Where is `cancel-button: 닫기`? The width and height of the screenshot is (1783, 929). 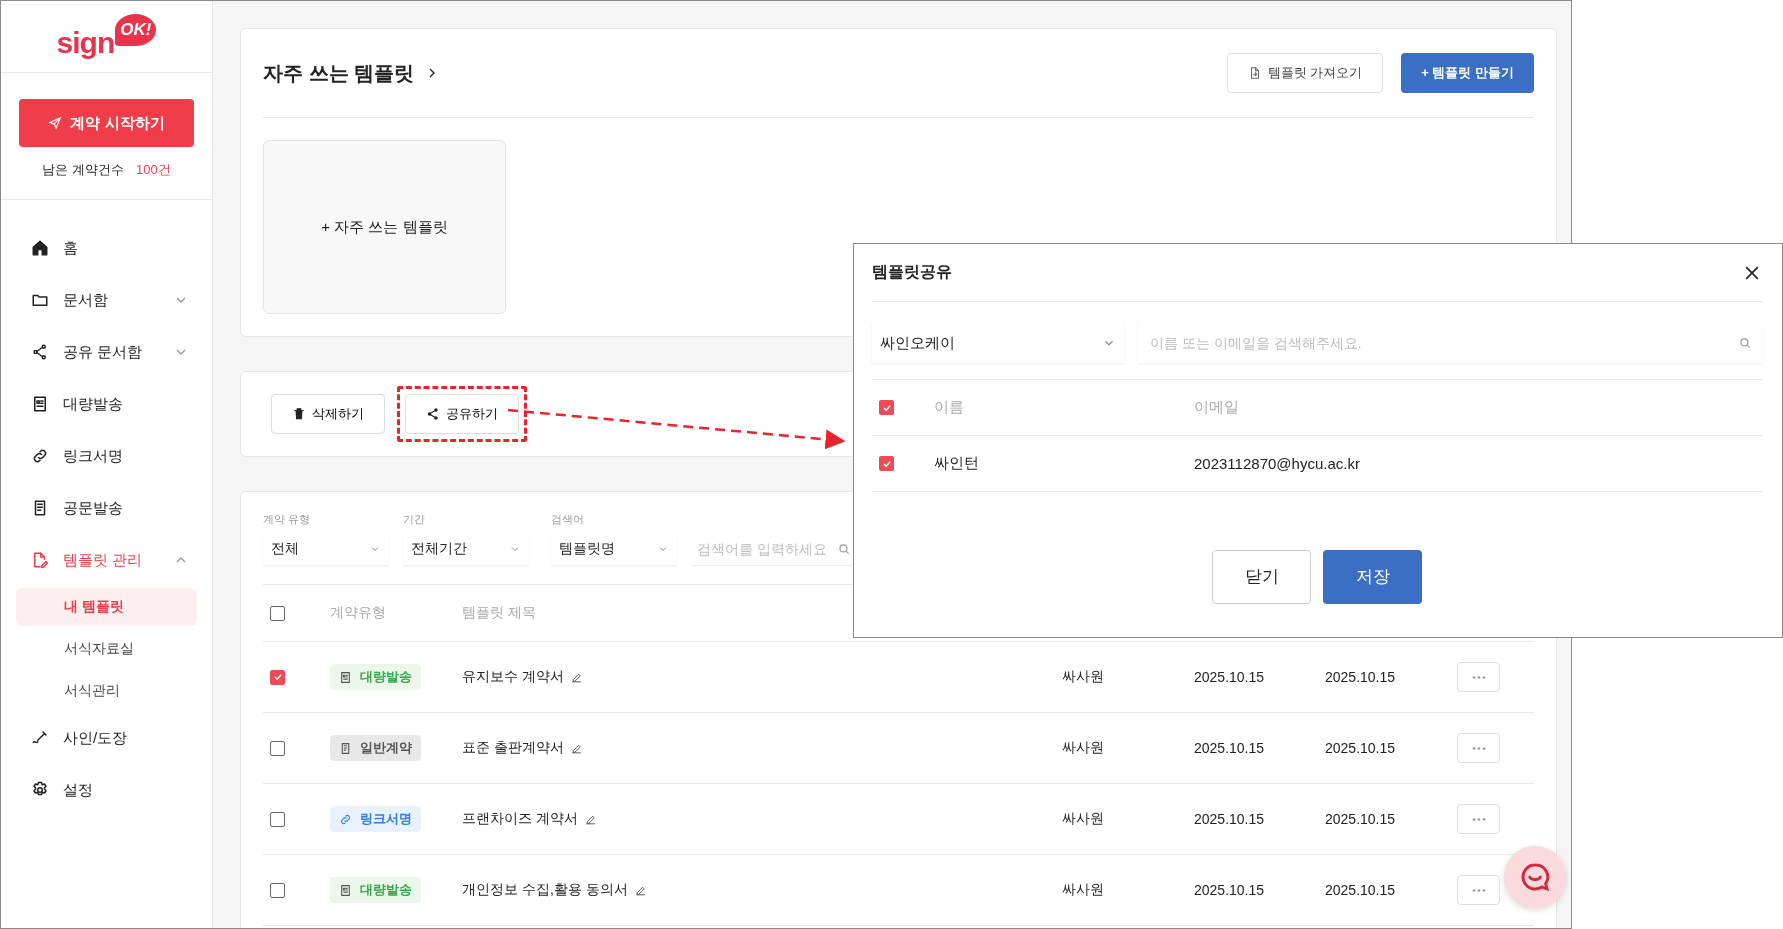
cancel-button: 닫기 is located at coordinates (1261, 576).